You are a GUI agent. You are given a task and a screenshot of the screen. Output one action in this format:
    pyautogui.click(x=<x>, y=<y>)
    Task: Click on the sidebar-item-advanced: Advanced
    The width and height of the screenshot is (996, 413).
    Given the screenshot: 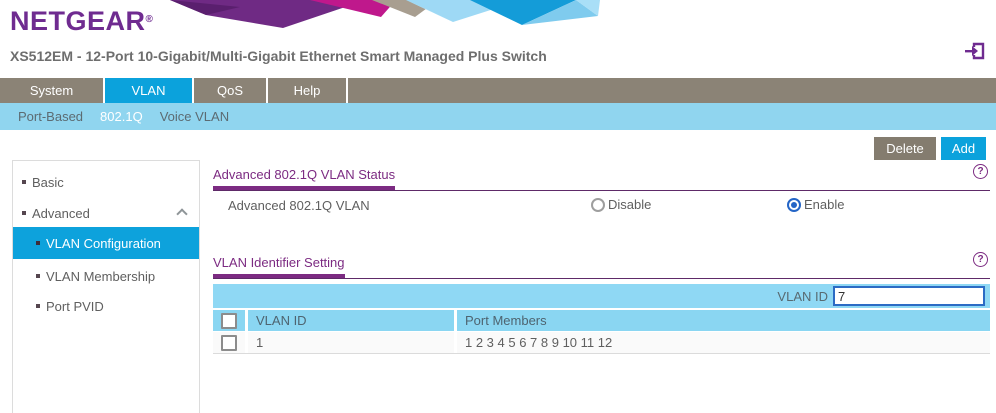 What is the action you would take?
    pyautogui.click(x=106, y=213)
    